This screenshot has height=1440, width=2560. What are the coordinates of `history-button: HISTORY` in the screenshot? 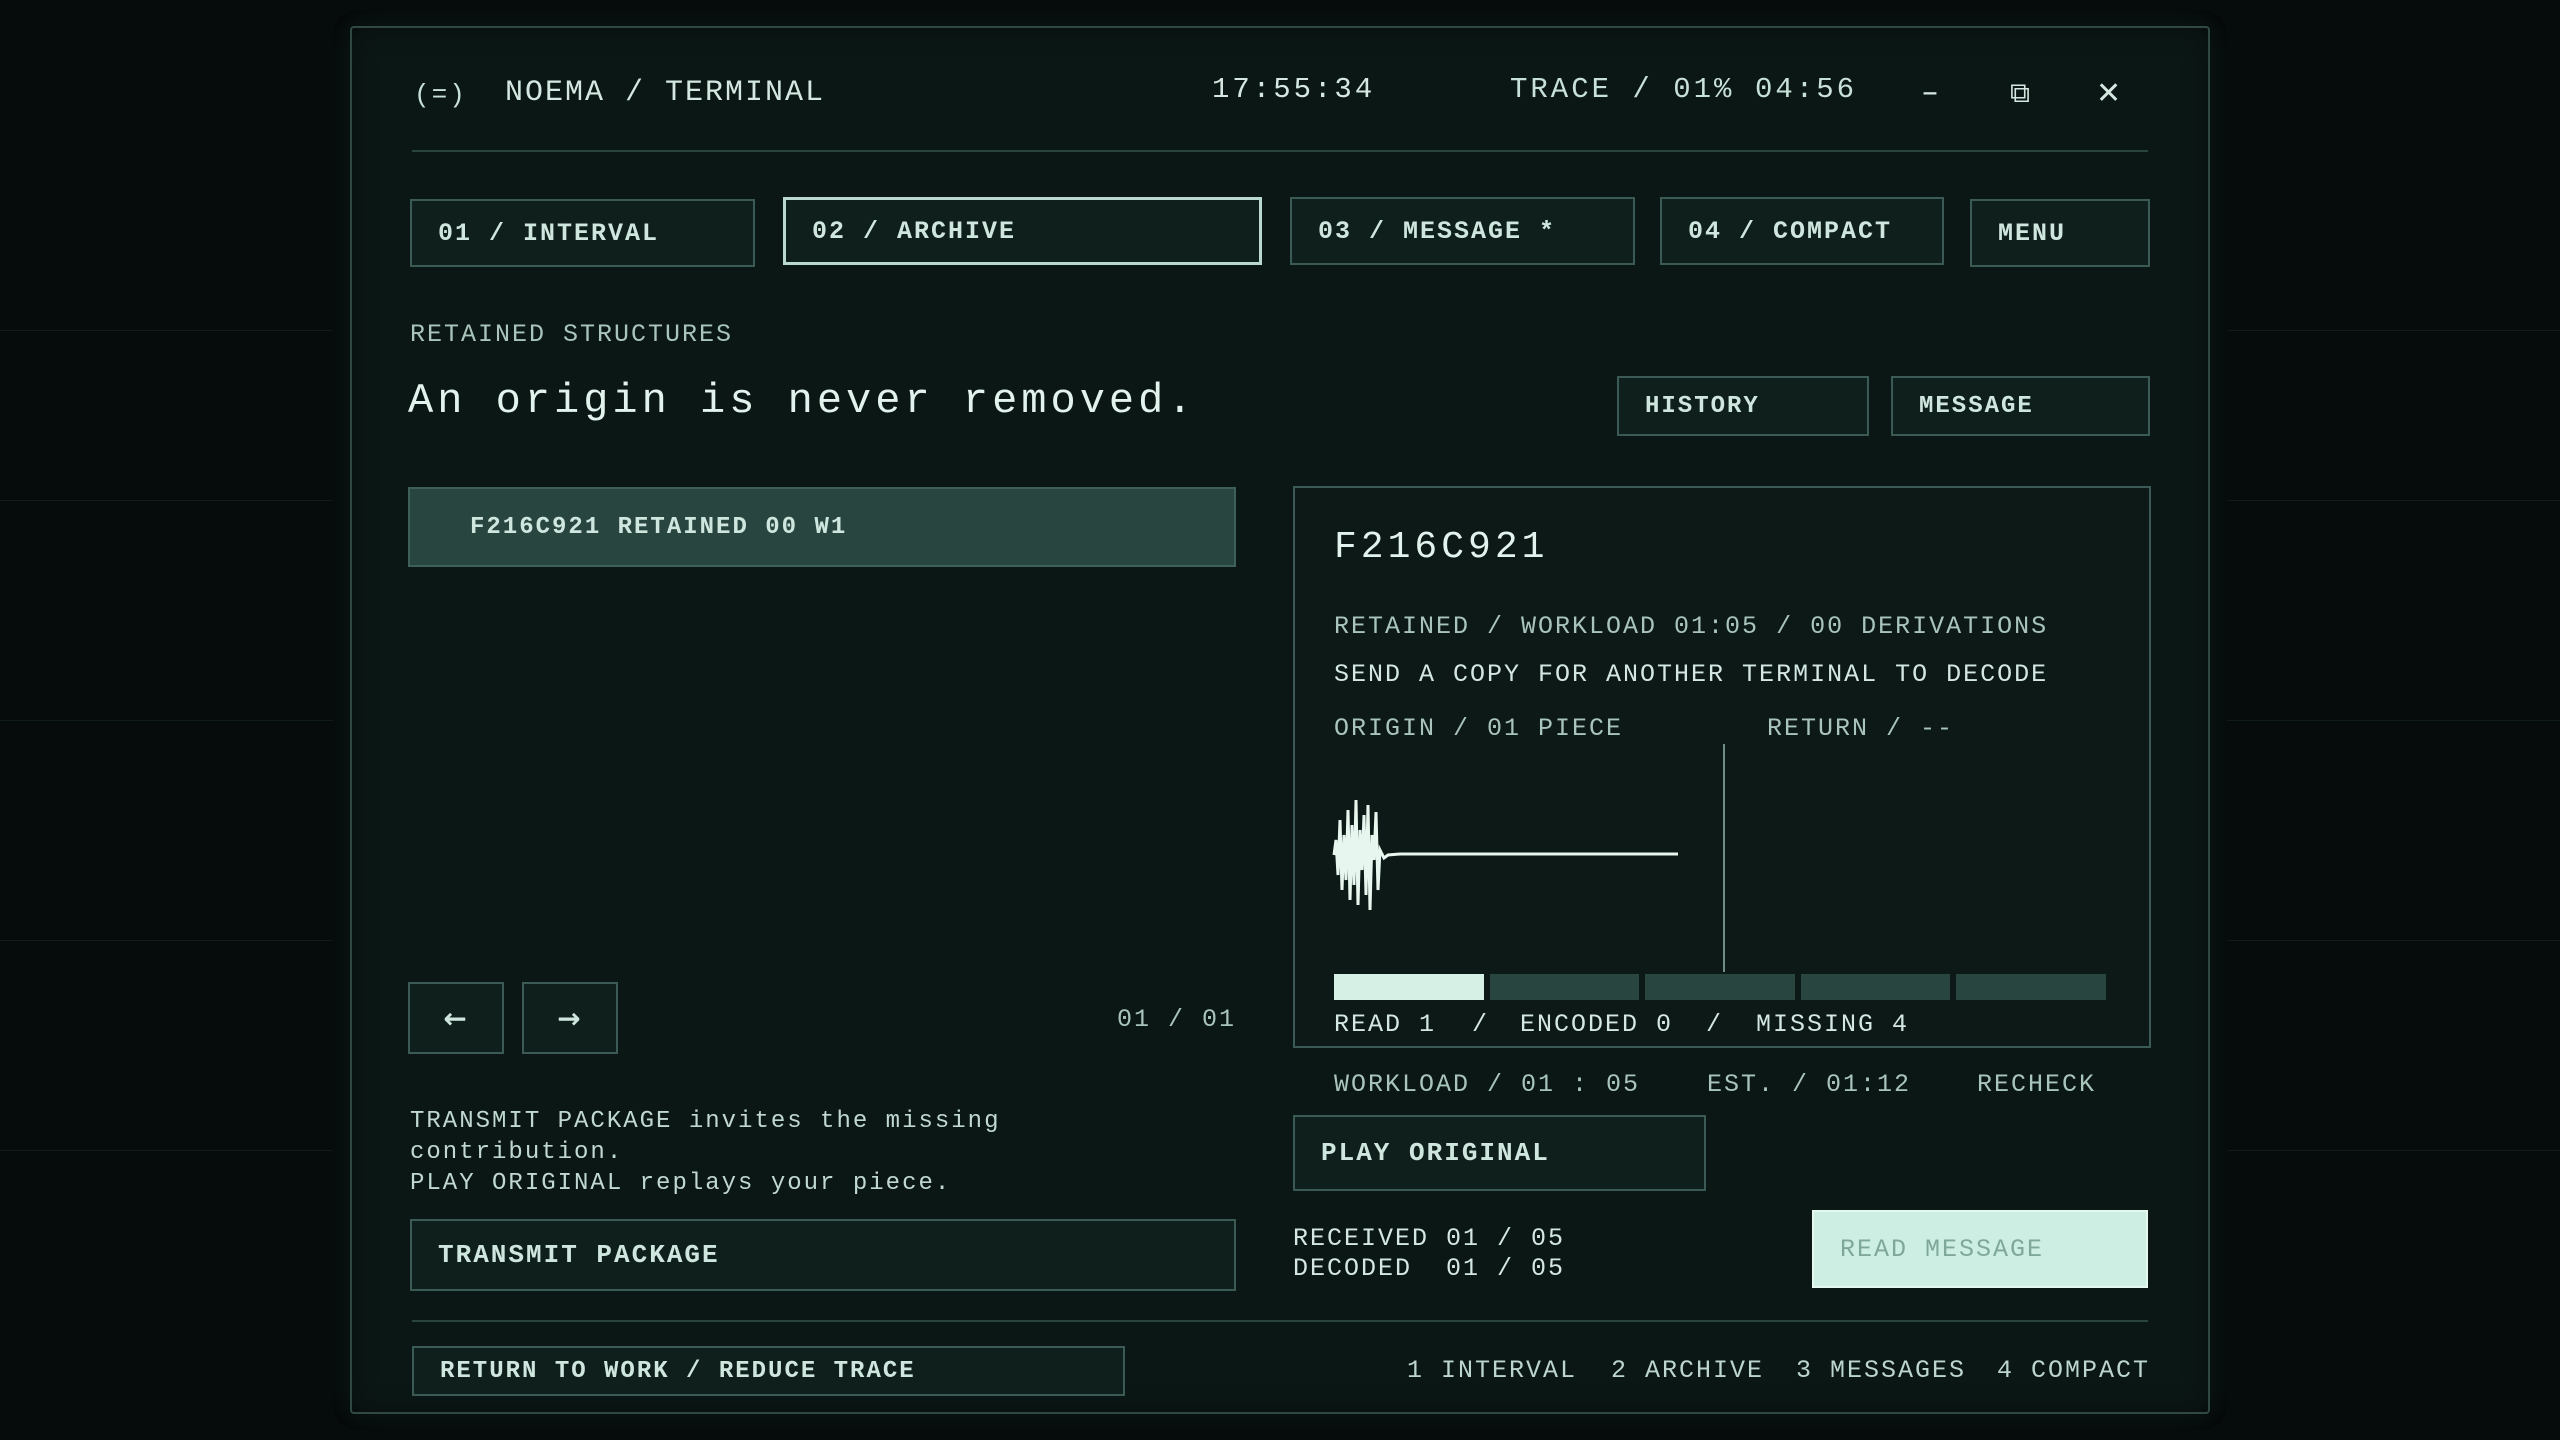 It's located at (1743, 406).